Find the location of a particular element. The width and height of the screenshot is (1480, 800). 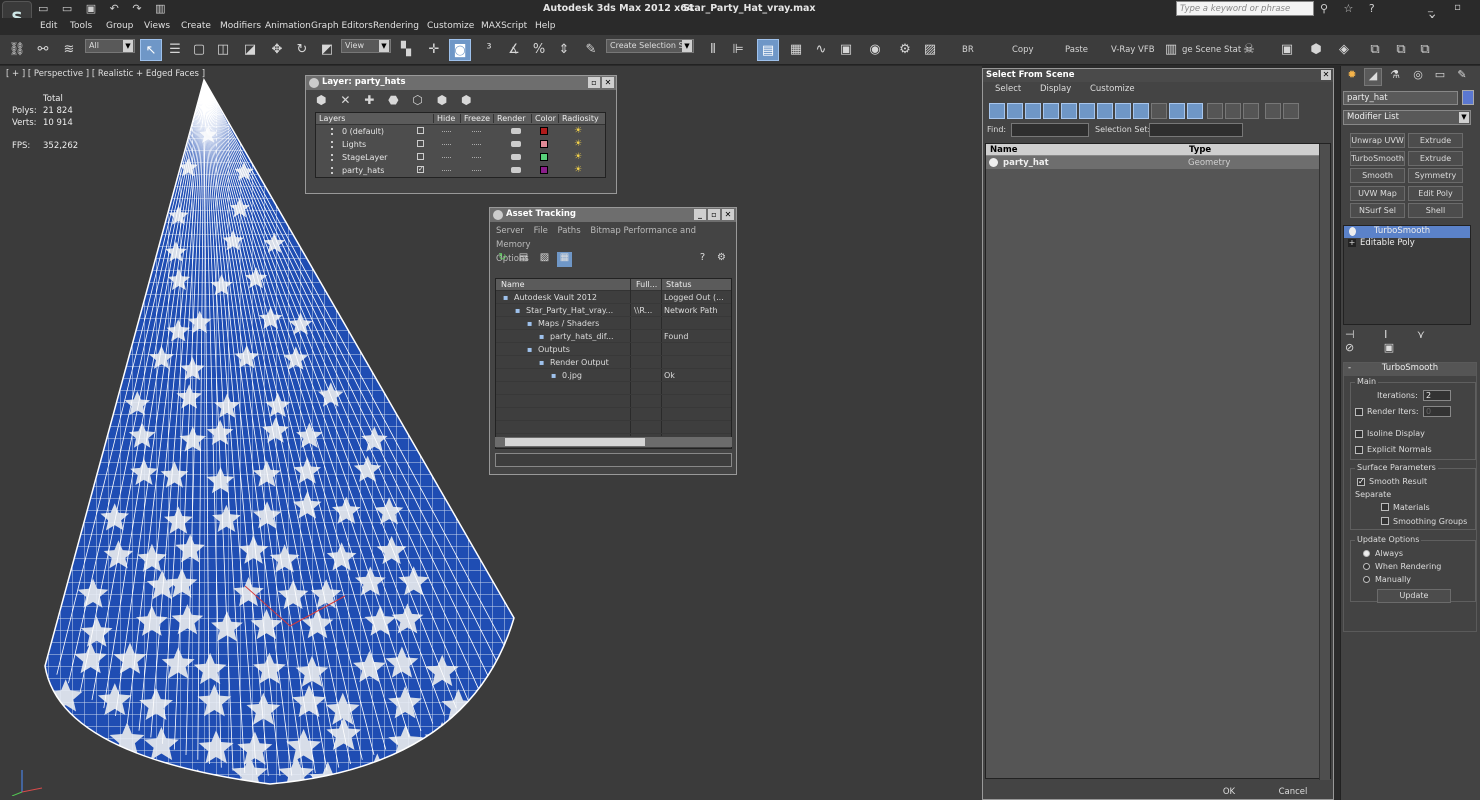

select-none-icon is located at coordinates (1233, 111).